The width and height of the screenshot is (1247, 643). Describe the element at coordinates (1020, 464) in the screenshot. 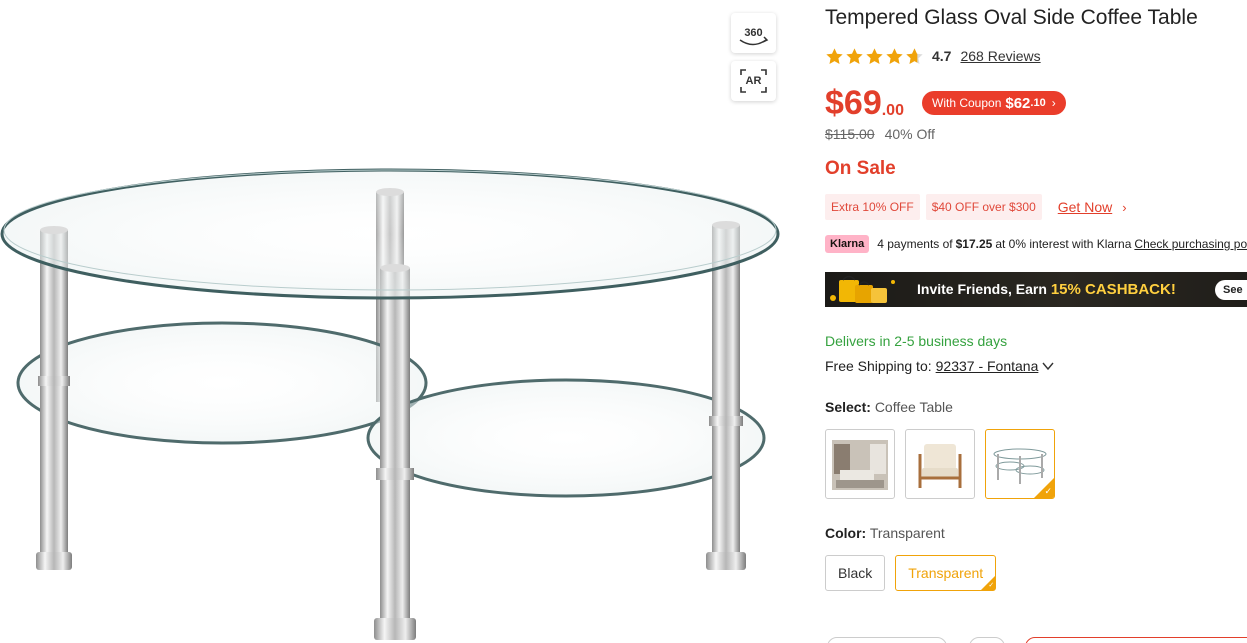

I see `variant-option-coffee-table: ✓` at that location.